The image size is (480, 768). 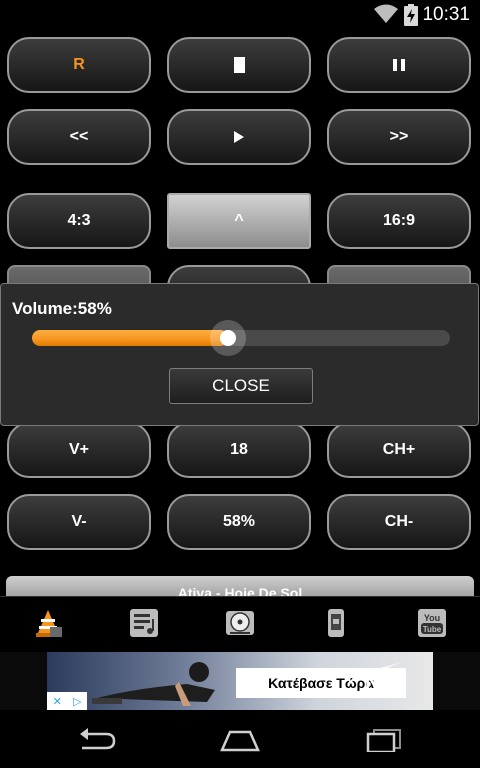 I want to click on volume-up-button: V+, so click(x=79, y=450).